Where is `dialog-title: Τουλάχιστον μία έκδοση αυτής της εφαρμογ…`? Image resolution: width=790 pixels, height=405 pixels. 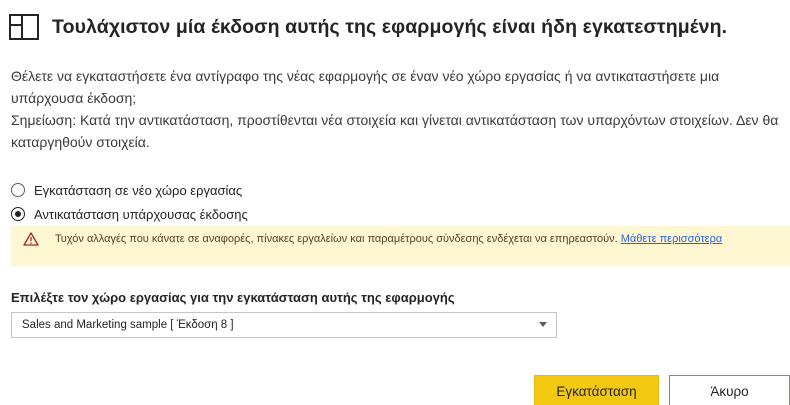
dialog-title: Τουλάχιστον μία έκδοση αυτής της εφαρμογ… is located at coordinates (390, 26).